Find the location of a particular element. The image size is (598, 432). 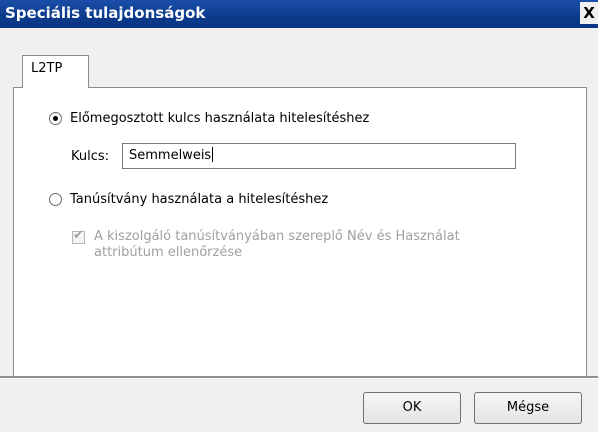

button-bar-divider is located at coordinates (299, 377).